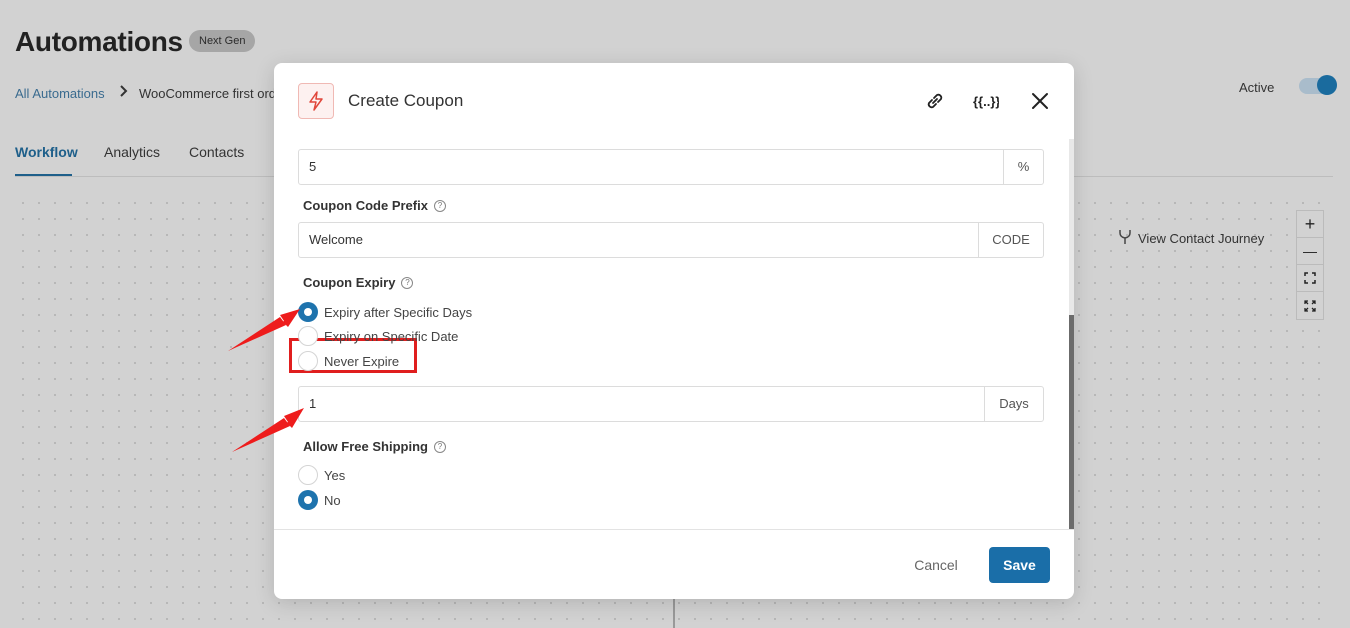 The width and height of the screenshot is (1350, 628). I want to click on coupon-prefix-label: Coupon Code Prefix ?, so click(374, 205).